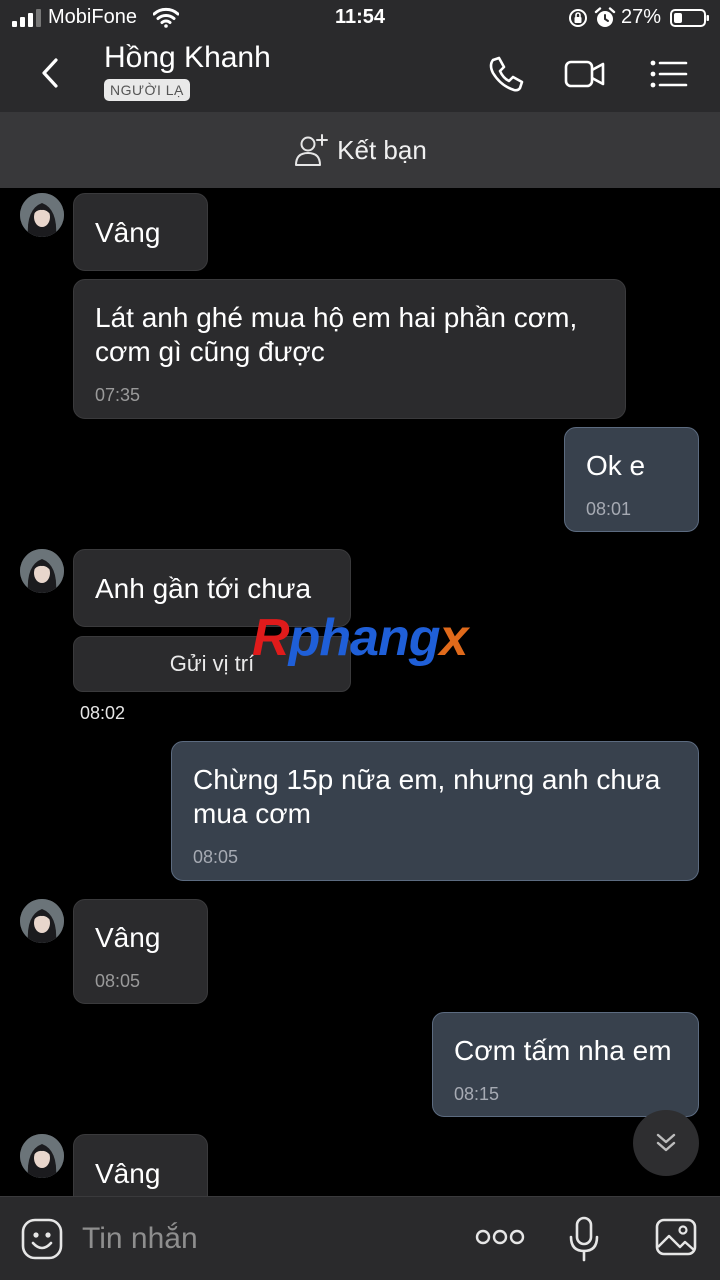 The height and width of the screenshot is (1280, 720). What do you see at coordinates (147, 90) in the screenshot?
I see `stranger-badge: NGƯỜI LẠ` at bounding box center [147, 90].